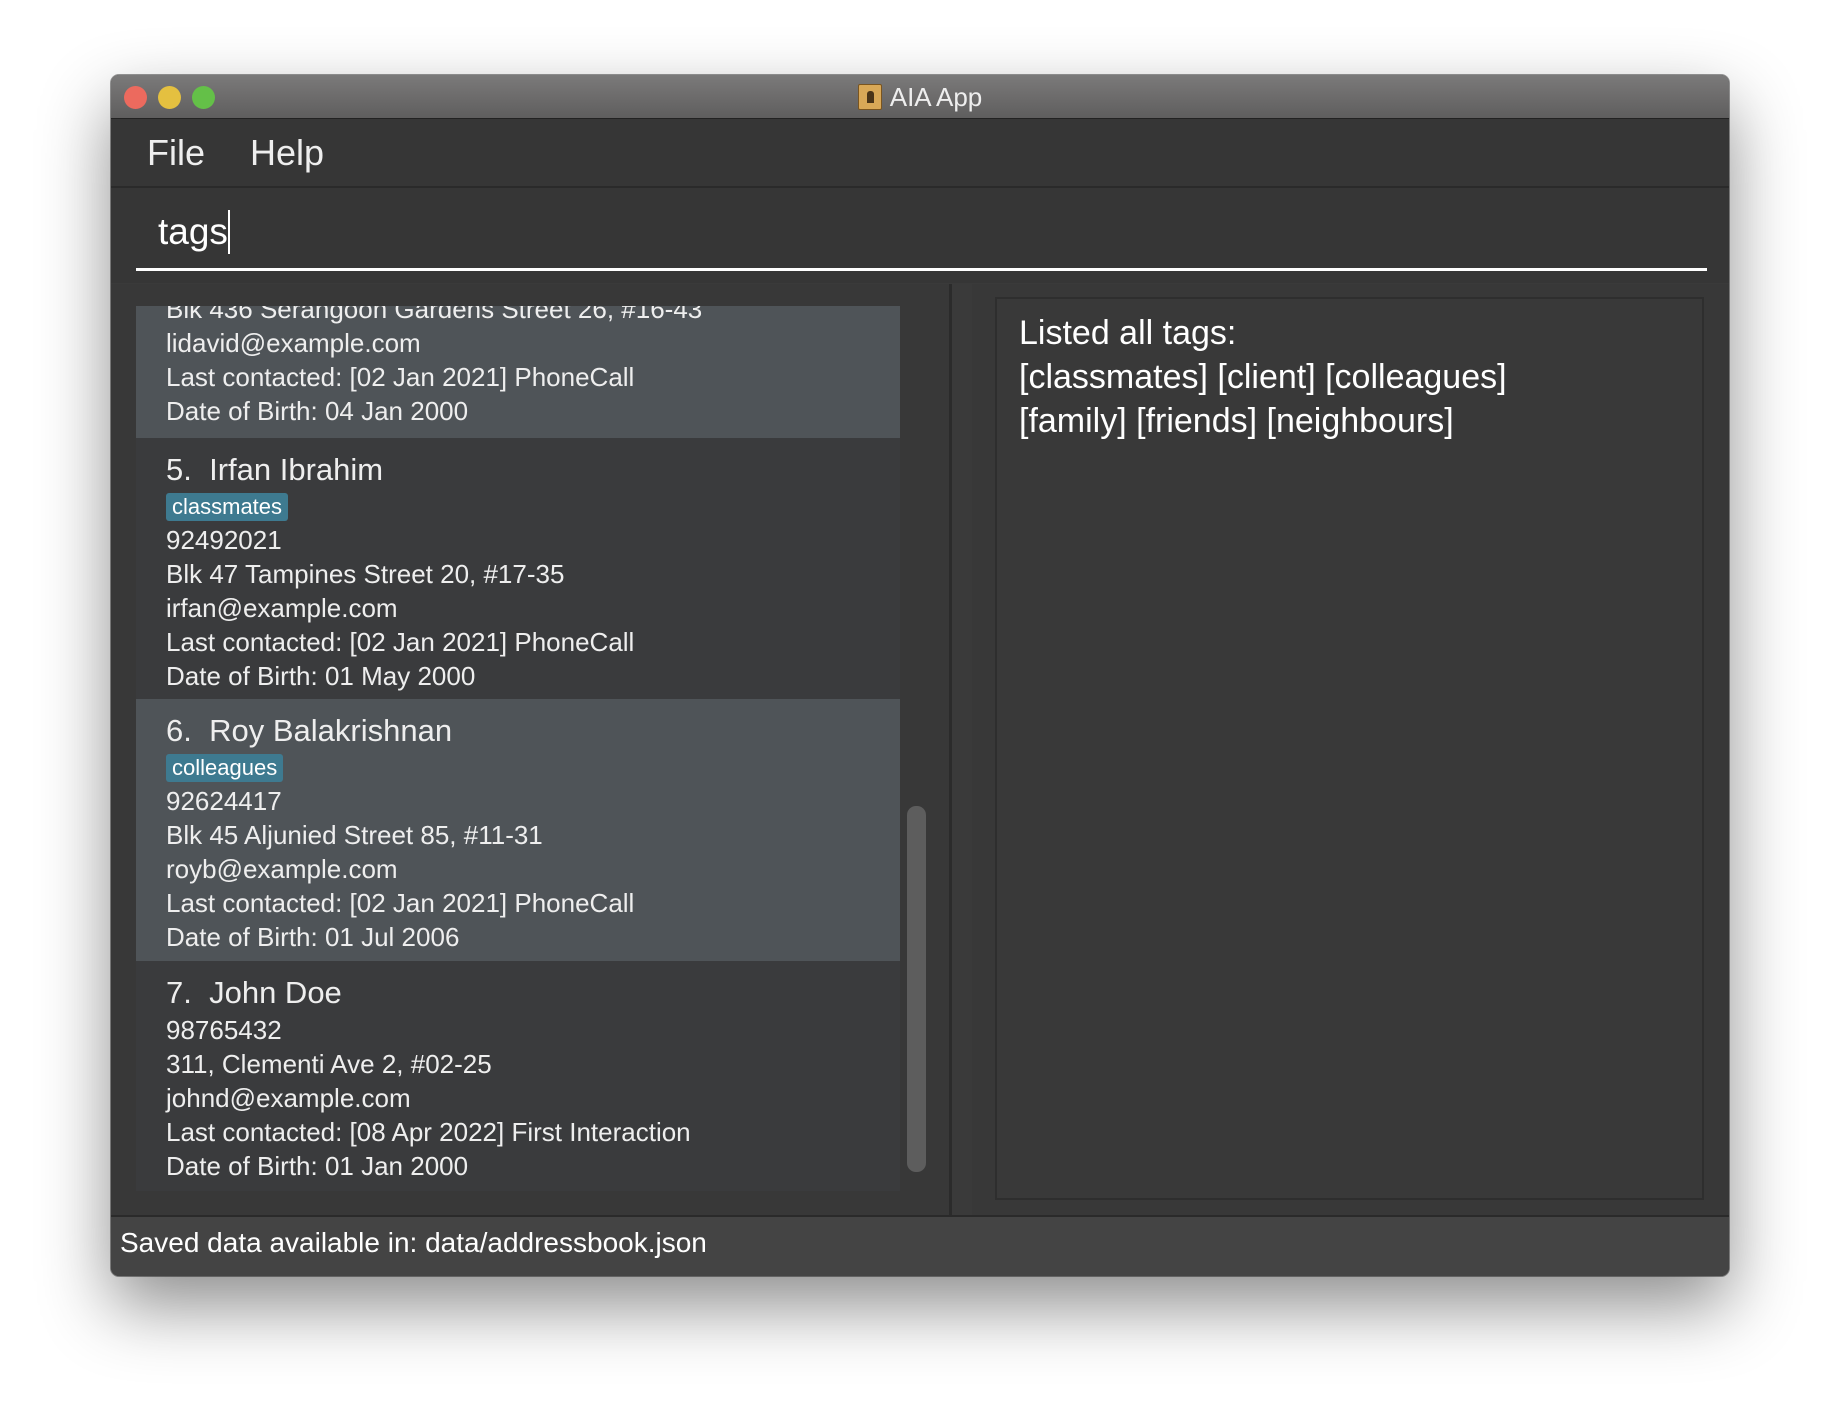  Describe the element at coordinates (936, 97) in the screenshot. I see `window-title-text: AIA App` at that location.